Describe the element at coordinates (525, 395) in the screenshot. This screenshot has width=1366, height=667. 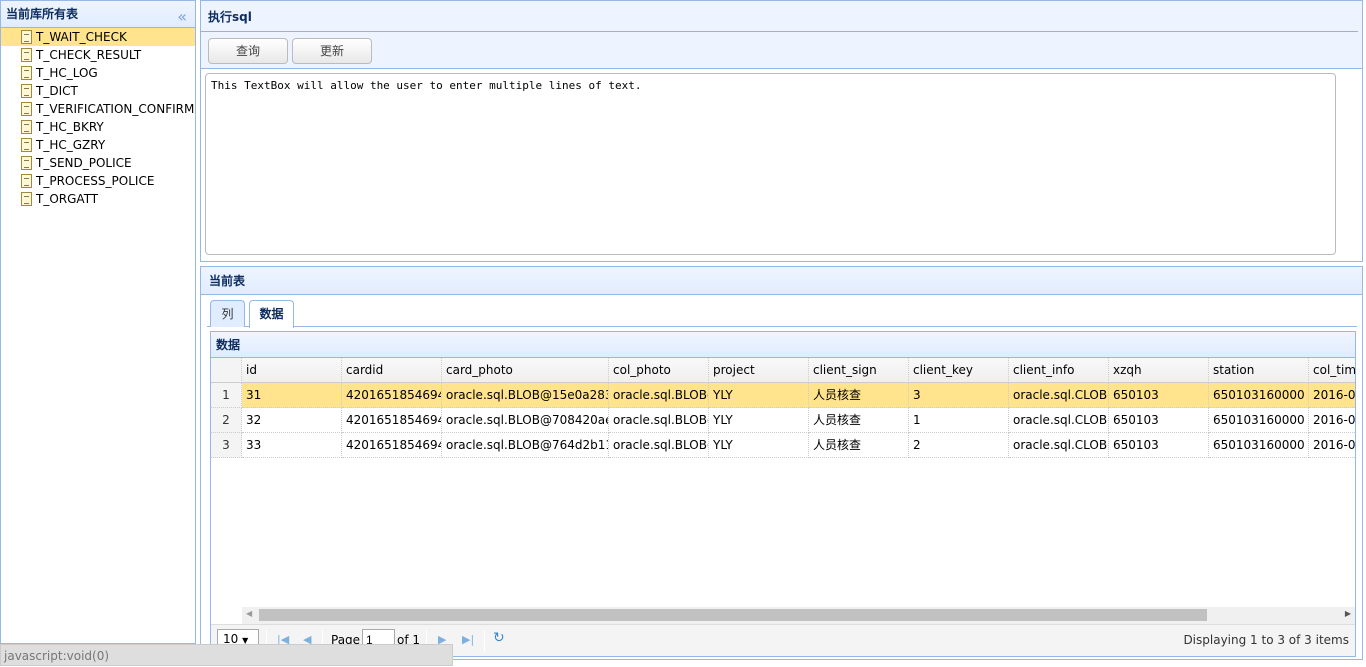
I see `table-cell: oracle.sql.BLOB@15e0a283` at that location.